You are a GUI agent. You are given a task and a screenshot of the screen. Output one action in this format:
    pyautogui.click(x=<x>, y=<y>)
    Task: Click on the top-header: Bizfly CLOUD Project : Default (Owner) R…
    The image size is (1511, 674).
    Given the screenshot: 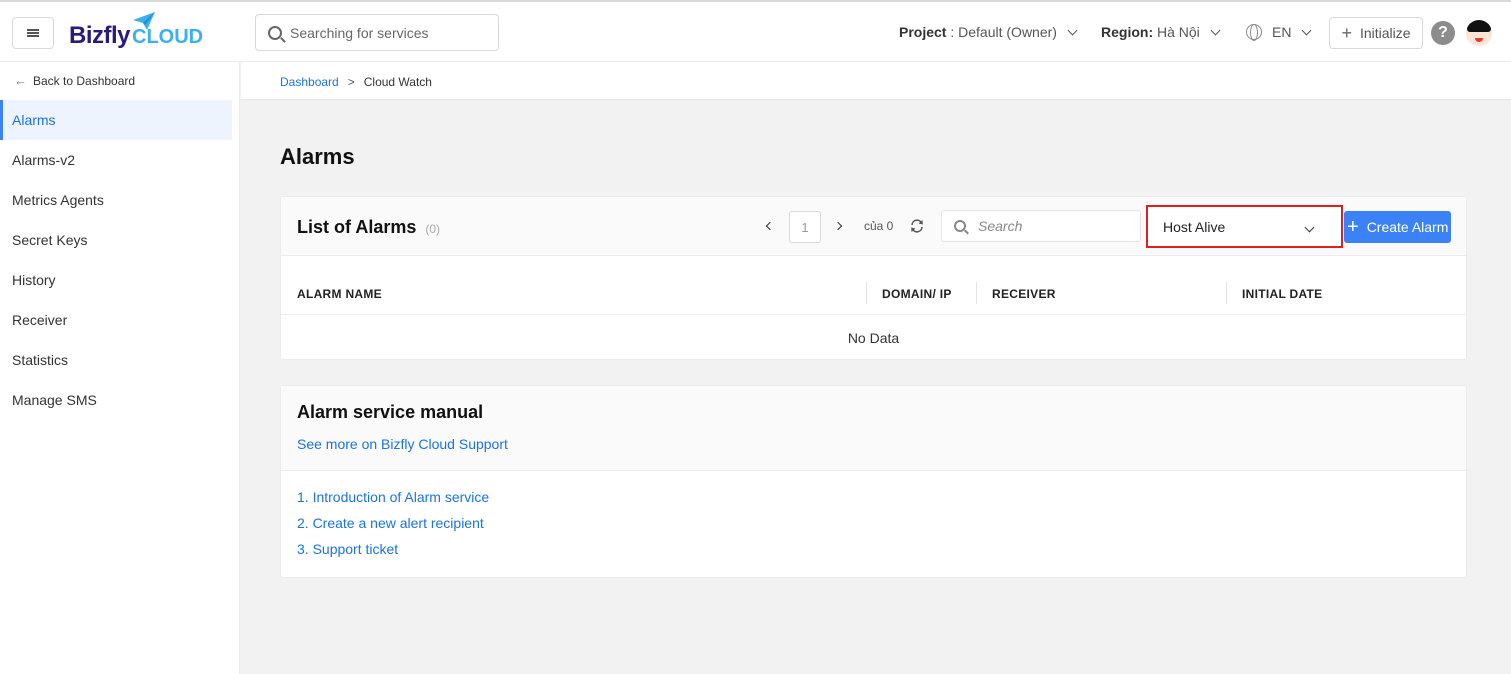 What is the action you would take?
    pyautogui.click(x=755, y=31)
    